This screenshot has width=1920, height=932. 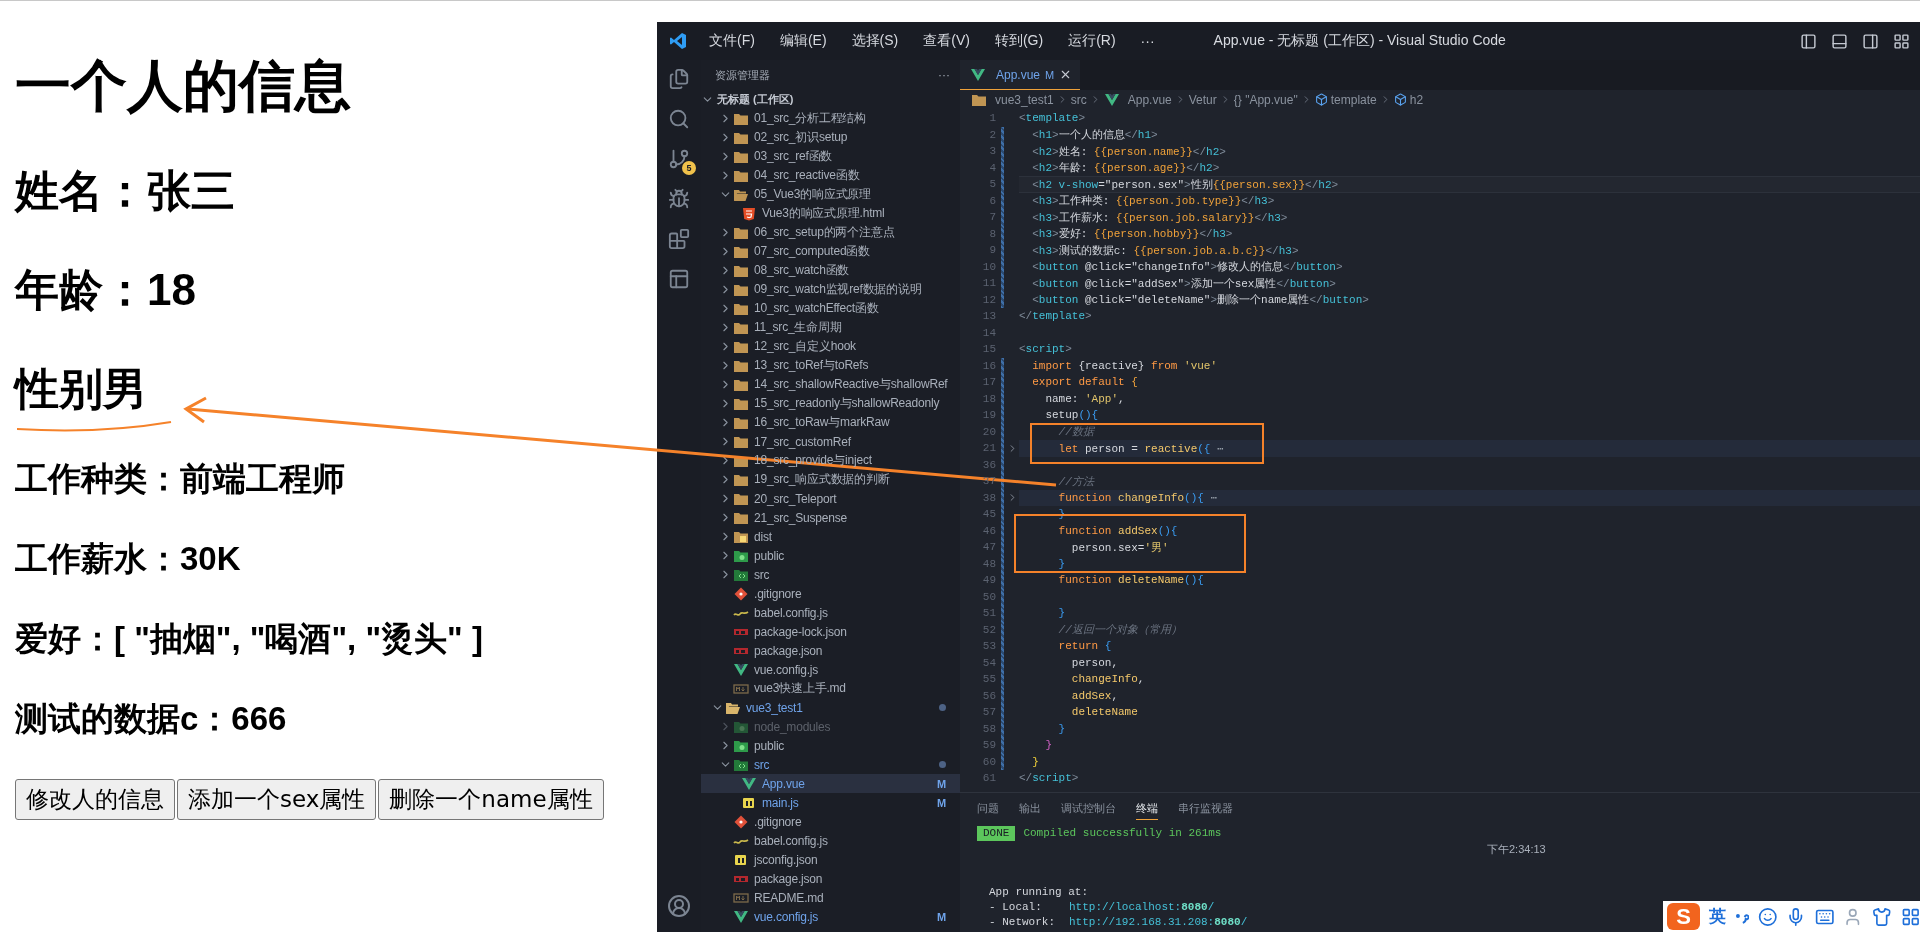 What do you see at coordinates (830, 137) in the screenshot?
I see `tree-item: 02_src_初识setup` at bounding box center [830, 137].